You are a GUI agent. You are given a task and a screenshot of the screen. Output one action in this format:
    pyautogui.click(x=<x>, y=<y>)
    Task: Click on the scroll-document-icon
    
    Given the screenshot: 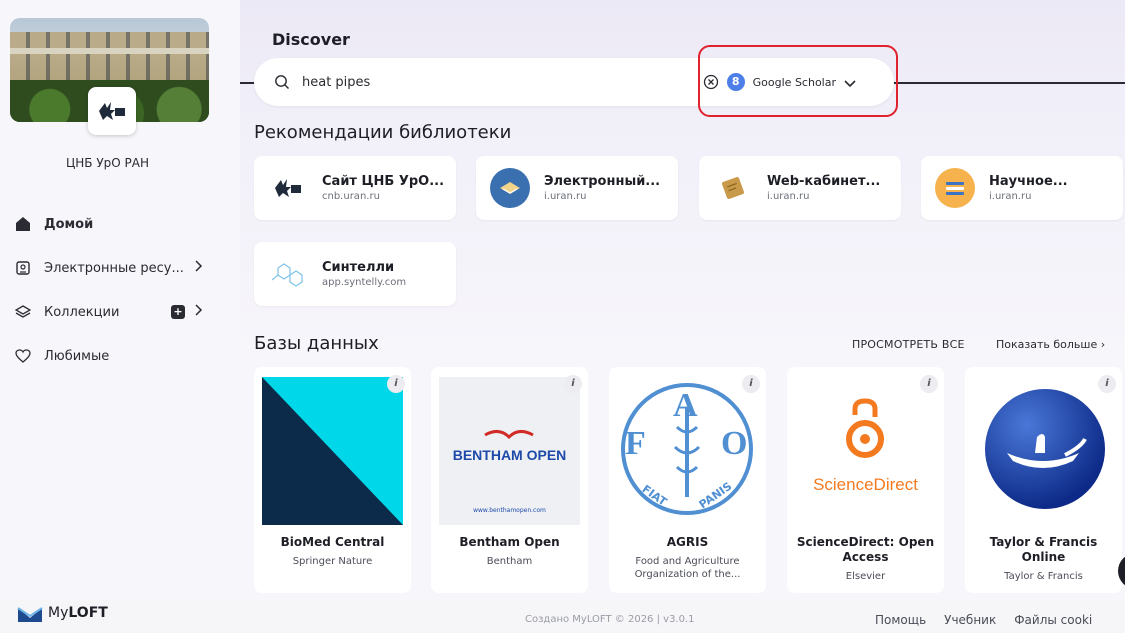 What is the action you would take?
    pyautogui.click(x=733, y=188)
    